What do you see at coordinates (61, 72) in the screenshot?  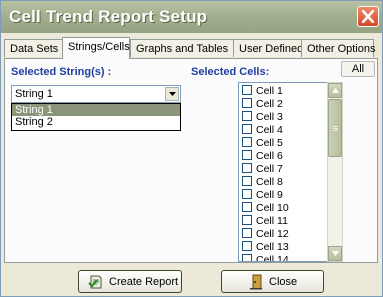 I see `selected-strings-label: Selected String(s) :` at bounding box center [61, 72].